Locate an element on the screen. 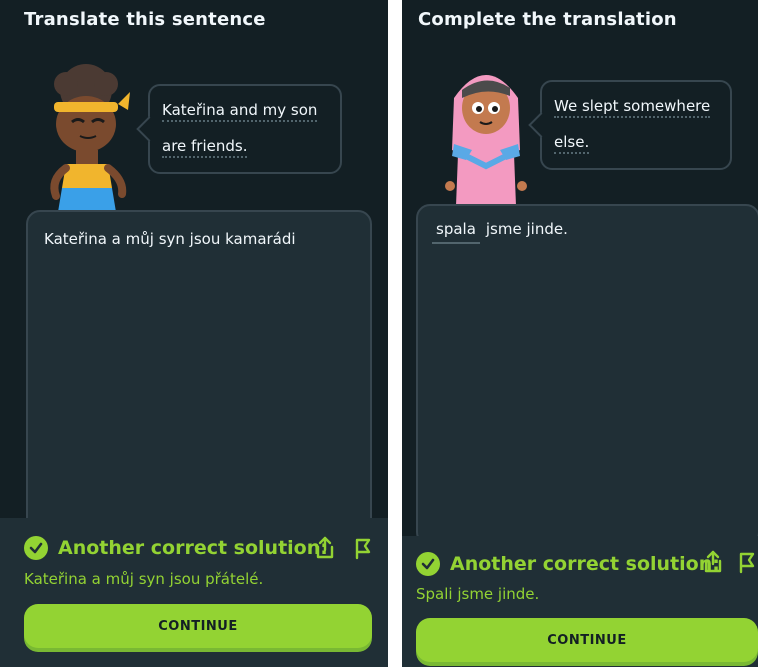  bubble-line-1: Kateřina and my son is located at coordinates (240, 111).